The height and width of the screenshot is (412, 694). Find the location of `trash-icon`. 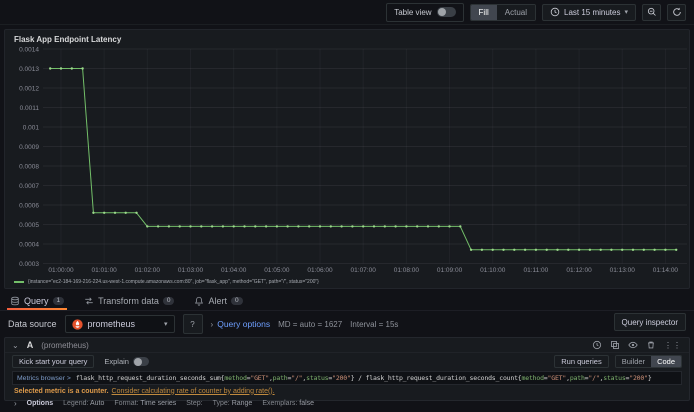

trash-icon is located at coordinates (651, 345).